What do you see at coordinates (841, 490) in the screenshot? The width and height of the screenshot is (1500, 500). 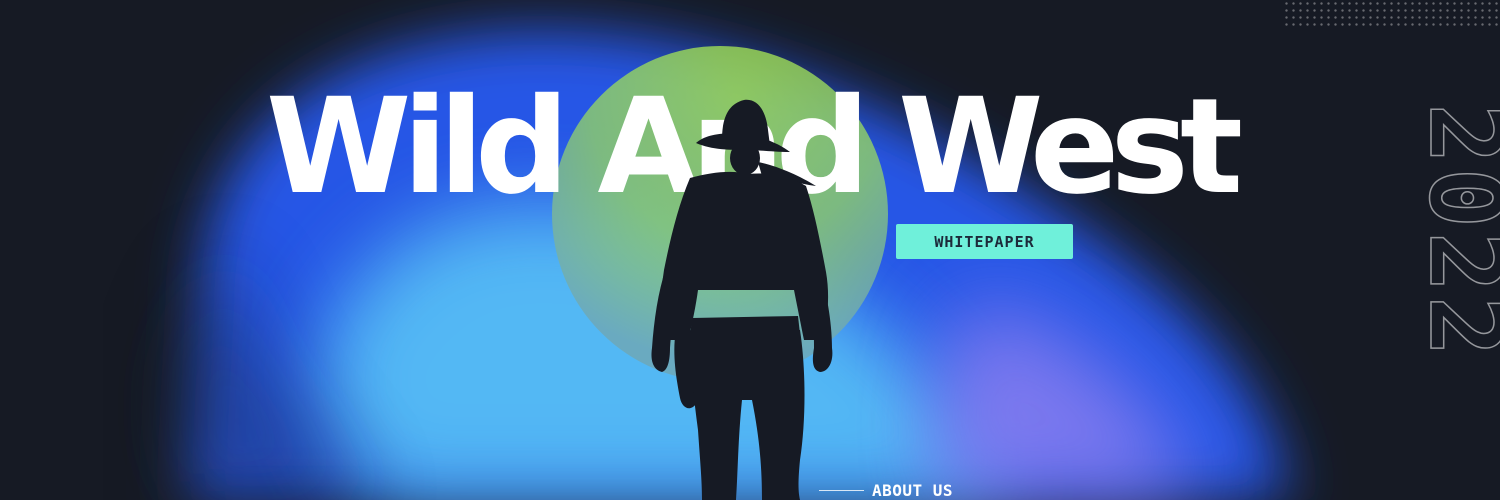 I see `about-line-divider` at bounding box center [841, 490].